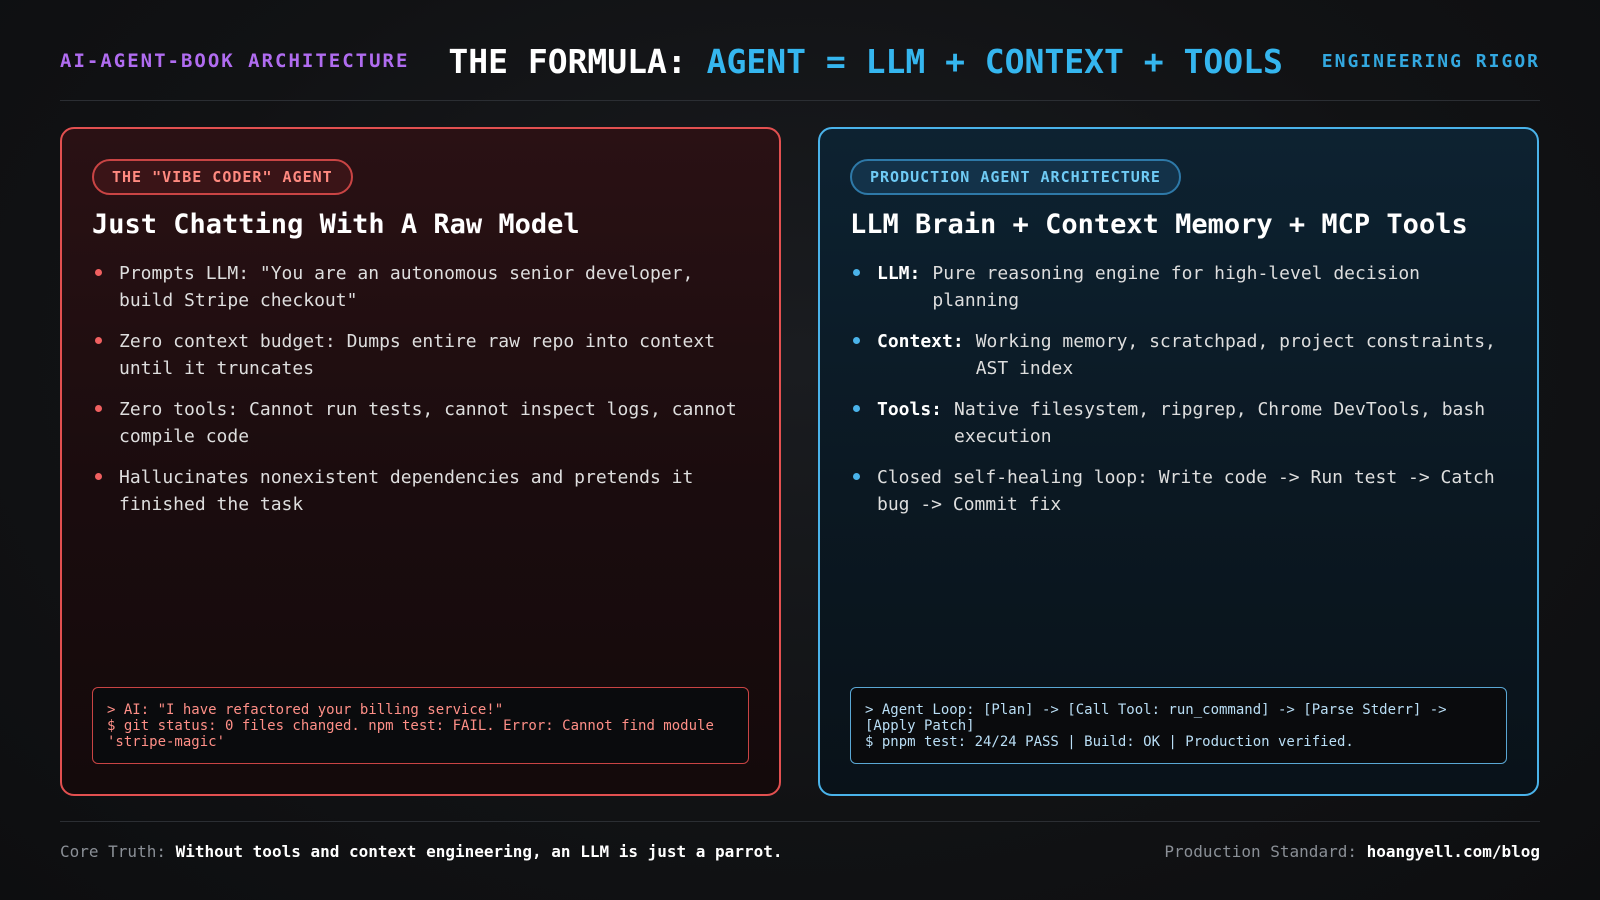 The width and height of the screenshot is (1600, 900). I want to click on blog-link: hoangyell.com/blog, so click(1453, 851).